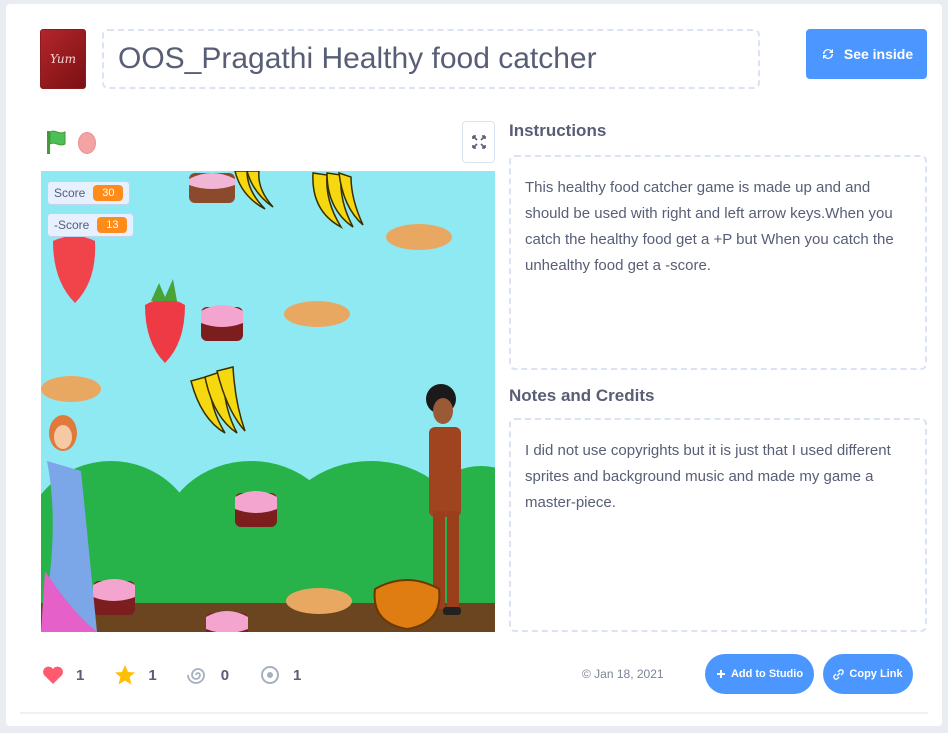 The image size is (948, 733). Describe the element at coordinates (70, 193) in the screenshot. I see `score-label: Score` at that location.